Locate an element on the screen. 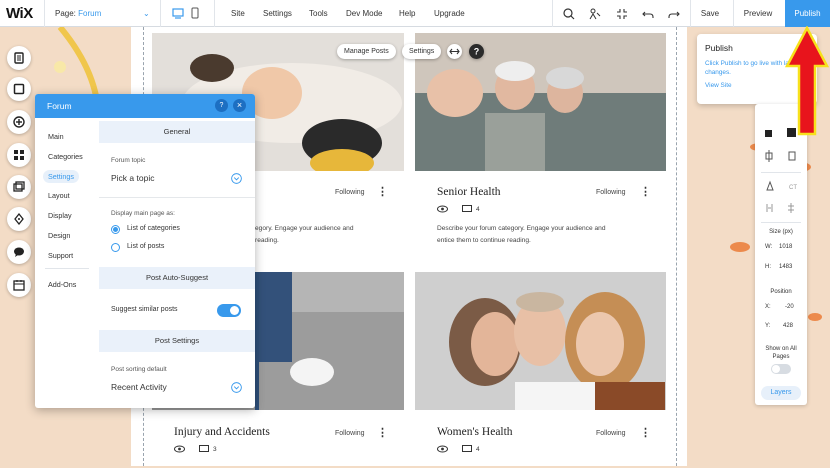 This screenshot has height=468, width=830. mobile-icon is located at coordinates (195, 13).